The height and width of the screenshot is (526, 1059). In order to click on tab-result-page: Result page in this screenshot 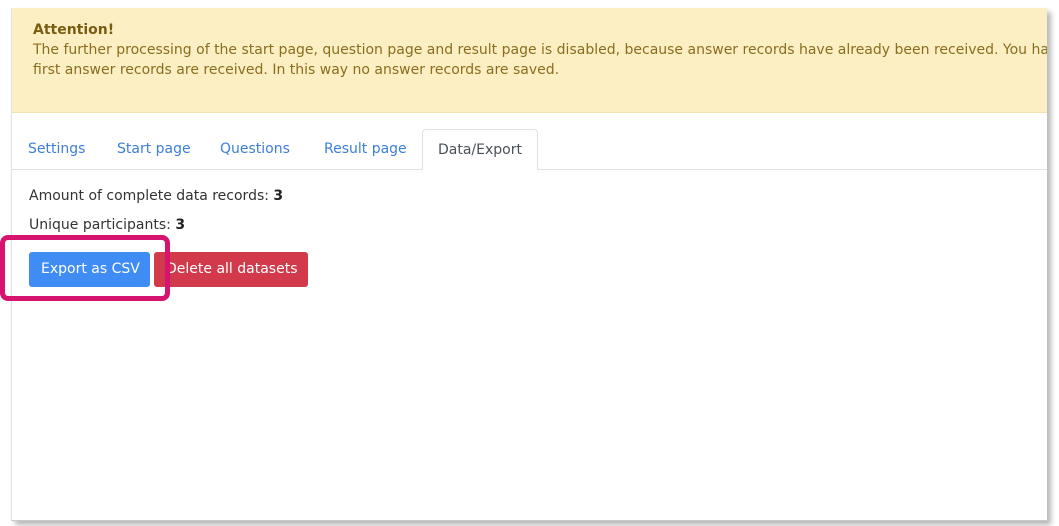, I will do `click(365, 149)`.